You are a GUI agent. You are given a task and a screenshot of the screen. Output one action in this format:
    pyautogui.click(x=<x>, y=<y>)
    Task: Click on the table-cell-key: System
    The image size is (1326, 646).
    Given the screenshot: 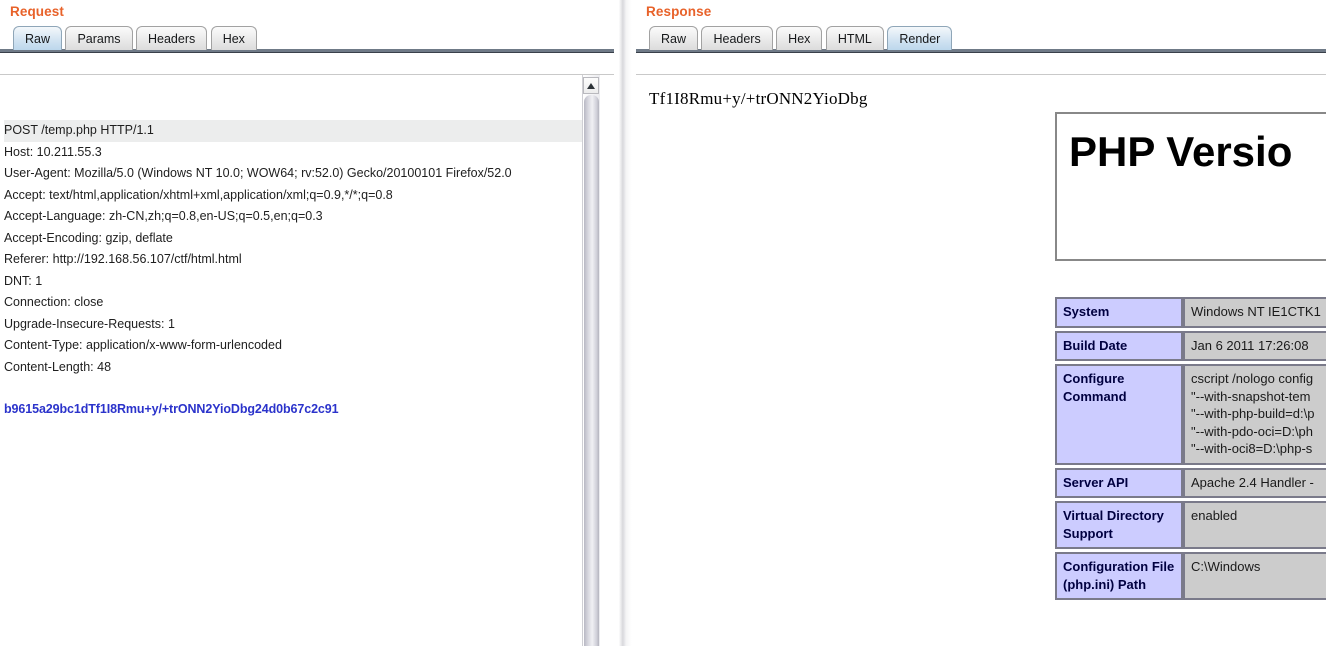 What is the action you would take?
    pyautogui.click(x=1119, y=312)
    